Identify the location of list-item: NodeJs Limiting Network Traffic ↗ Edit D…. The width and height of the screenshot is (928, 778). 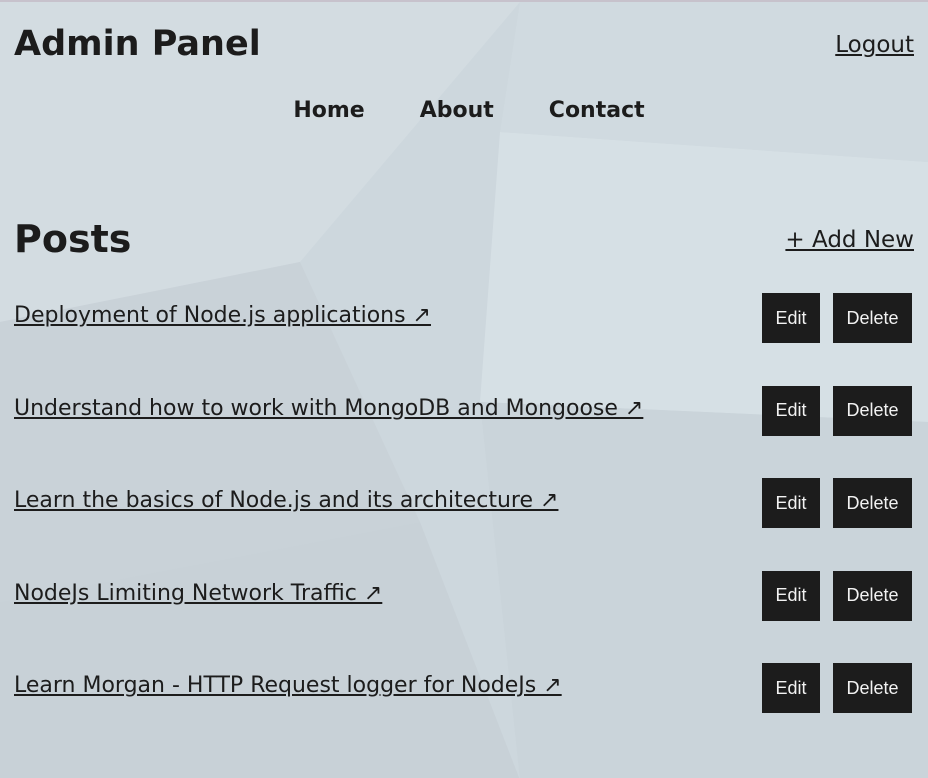
(464, 622).